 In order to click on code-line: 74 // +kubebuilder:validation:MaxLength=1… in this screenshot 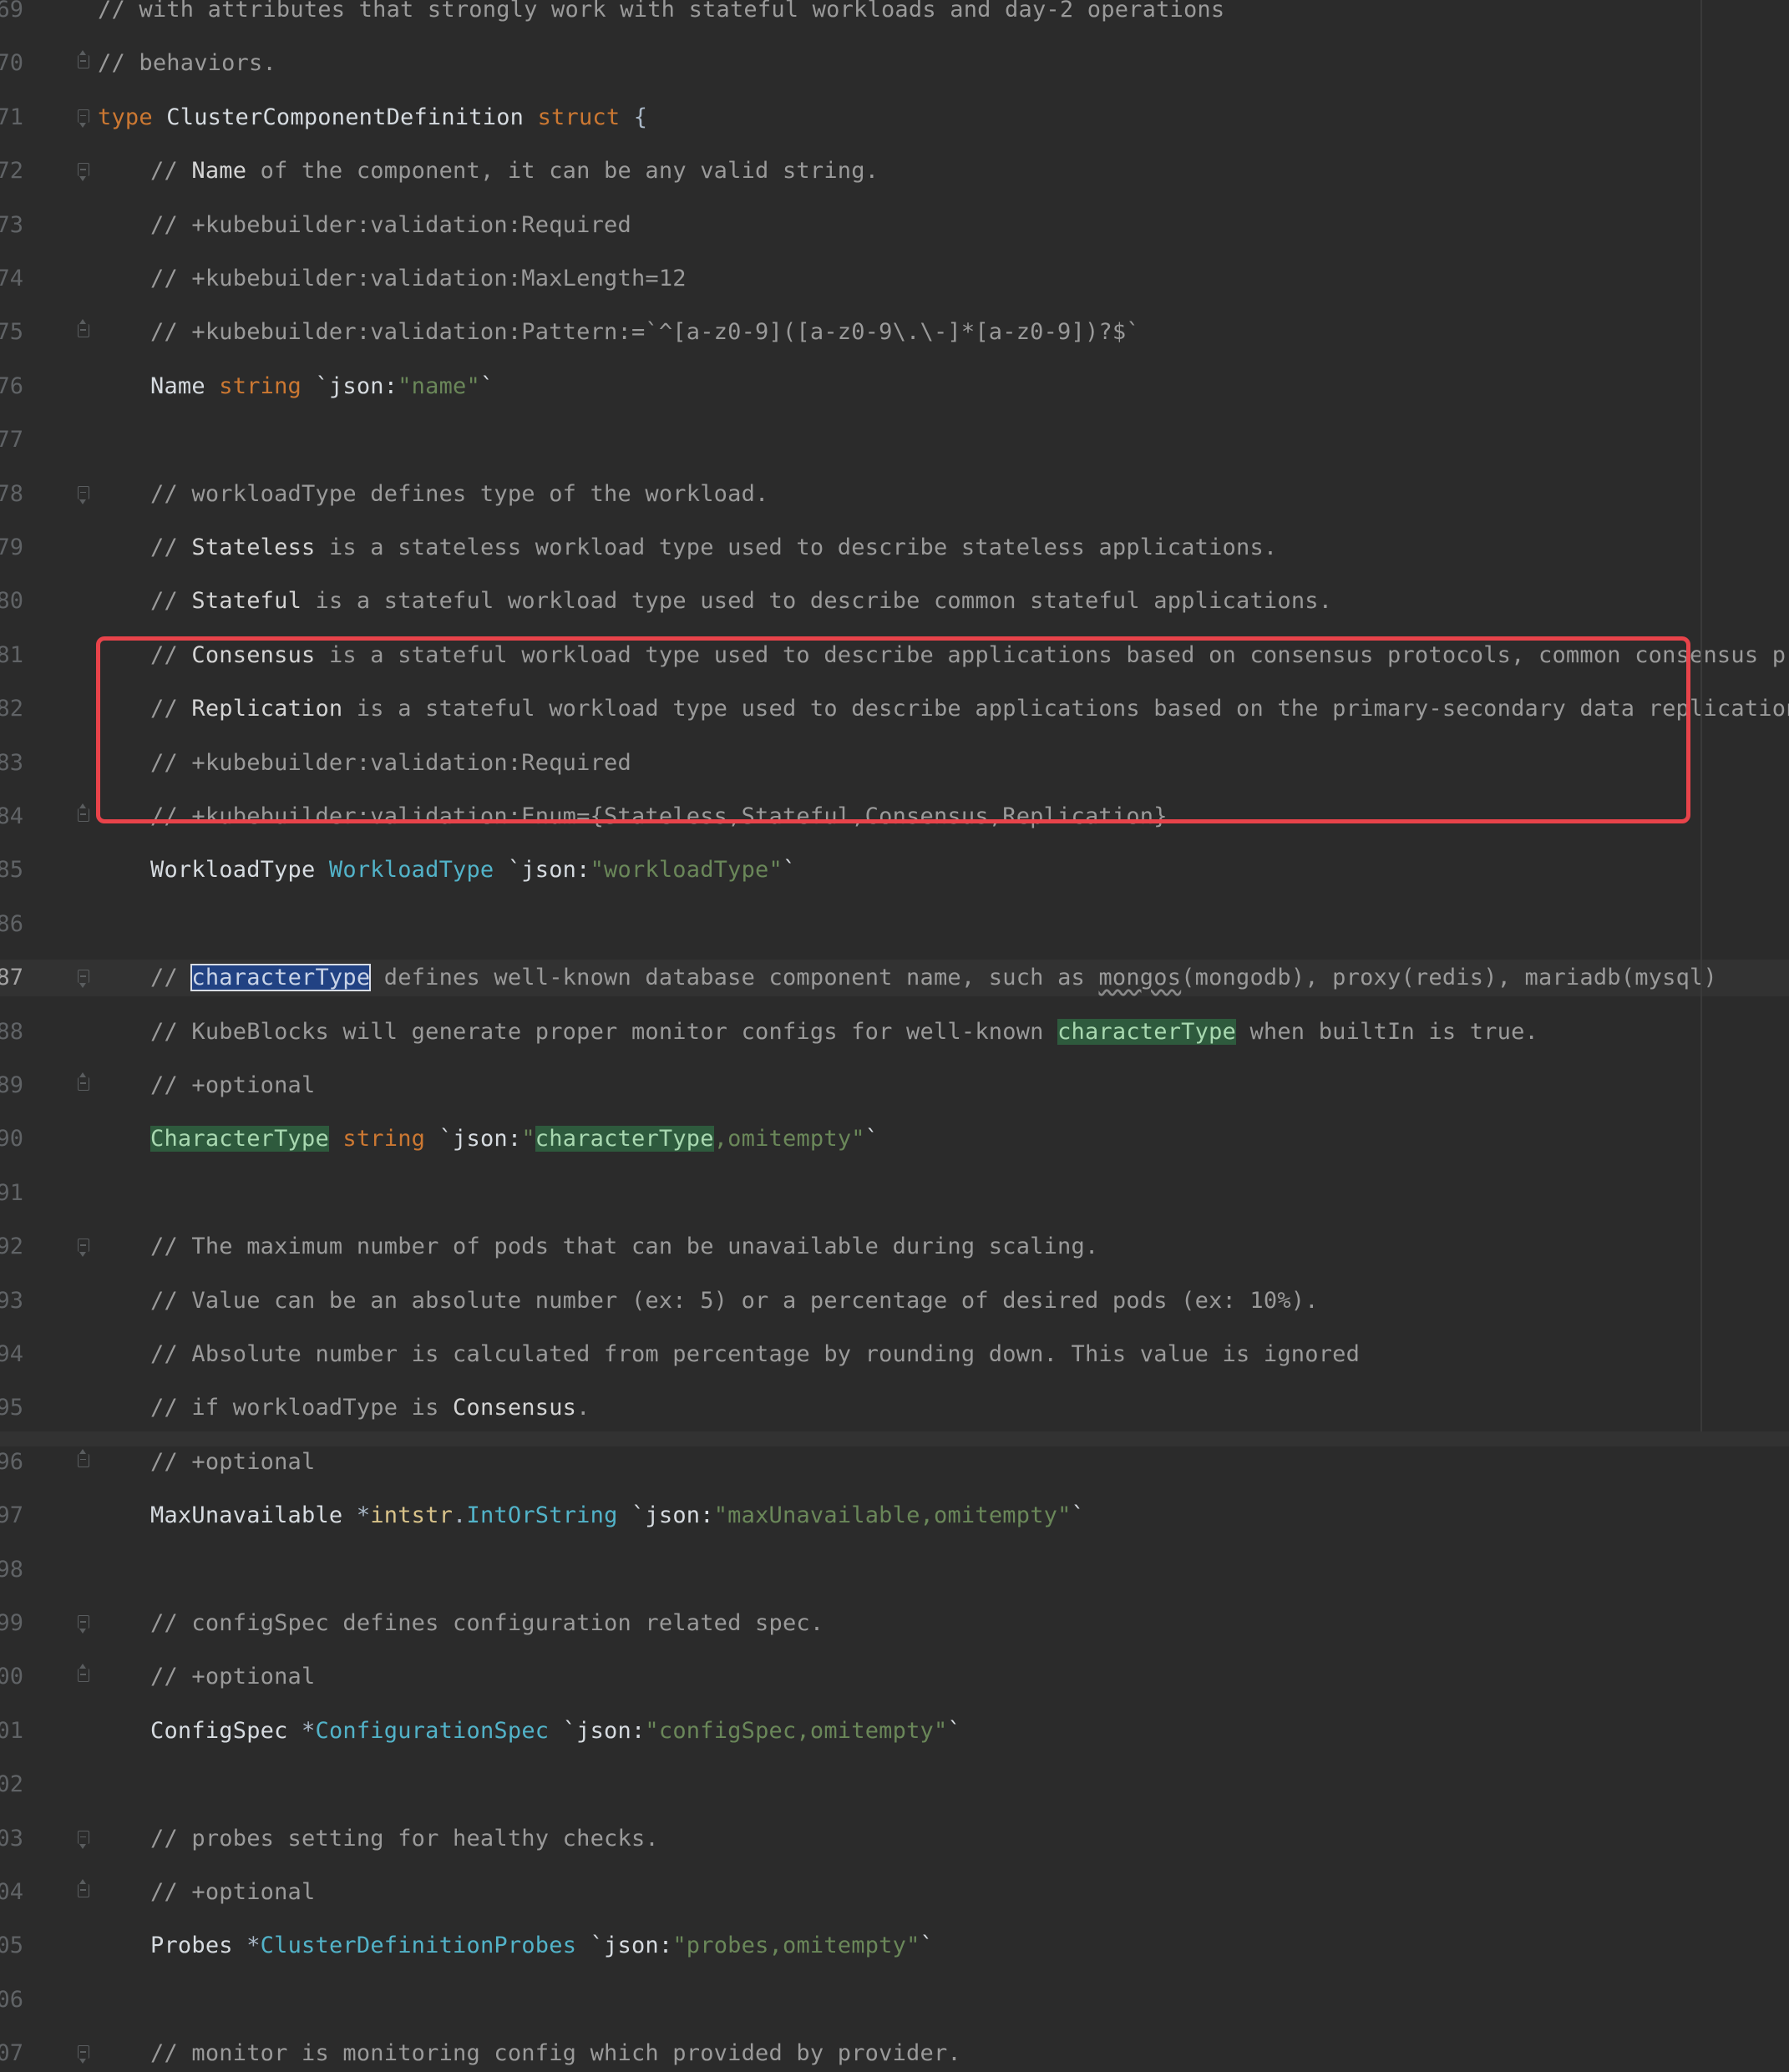, I will do `click(894, 279)`.